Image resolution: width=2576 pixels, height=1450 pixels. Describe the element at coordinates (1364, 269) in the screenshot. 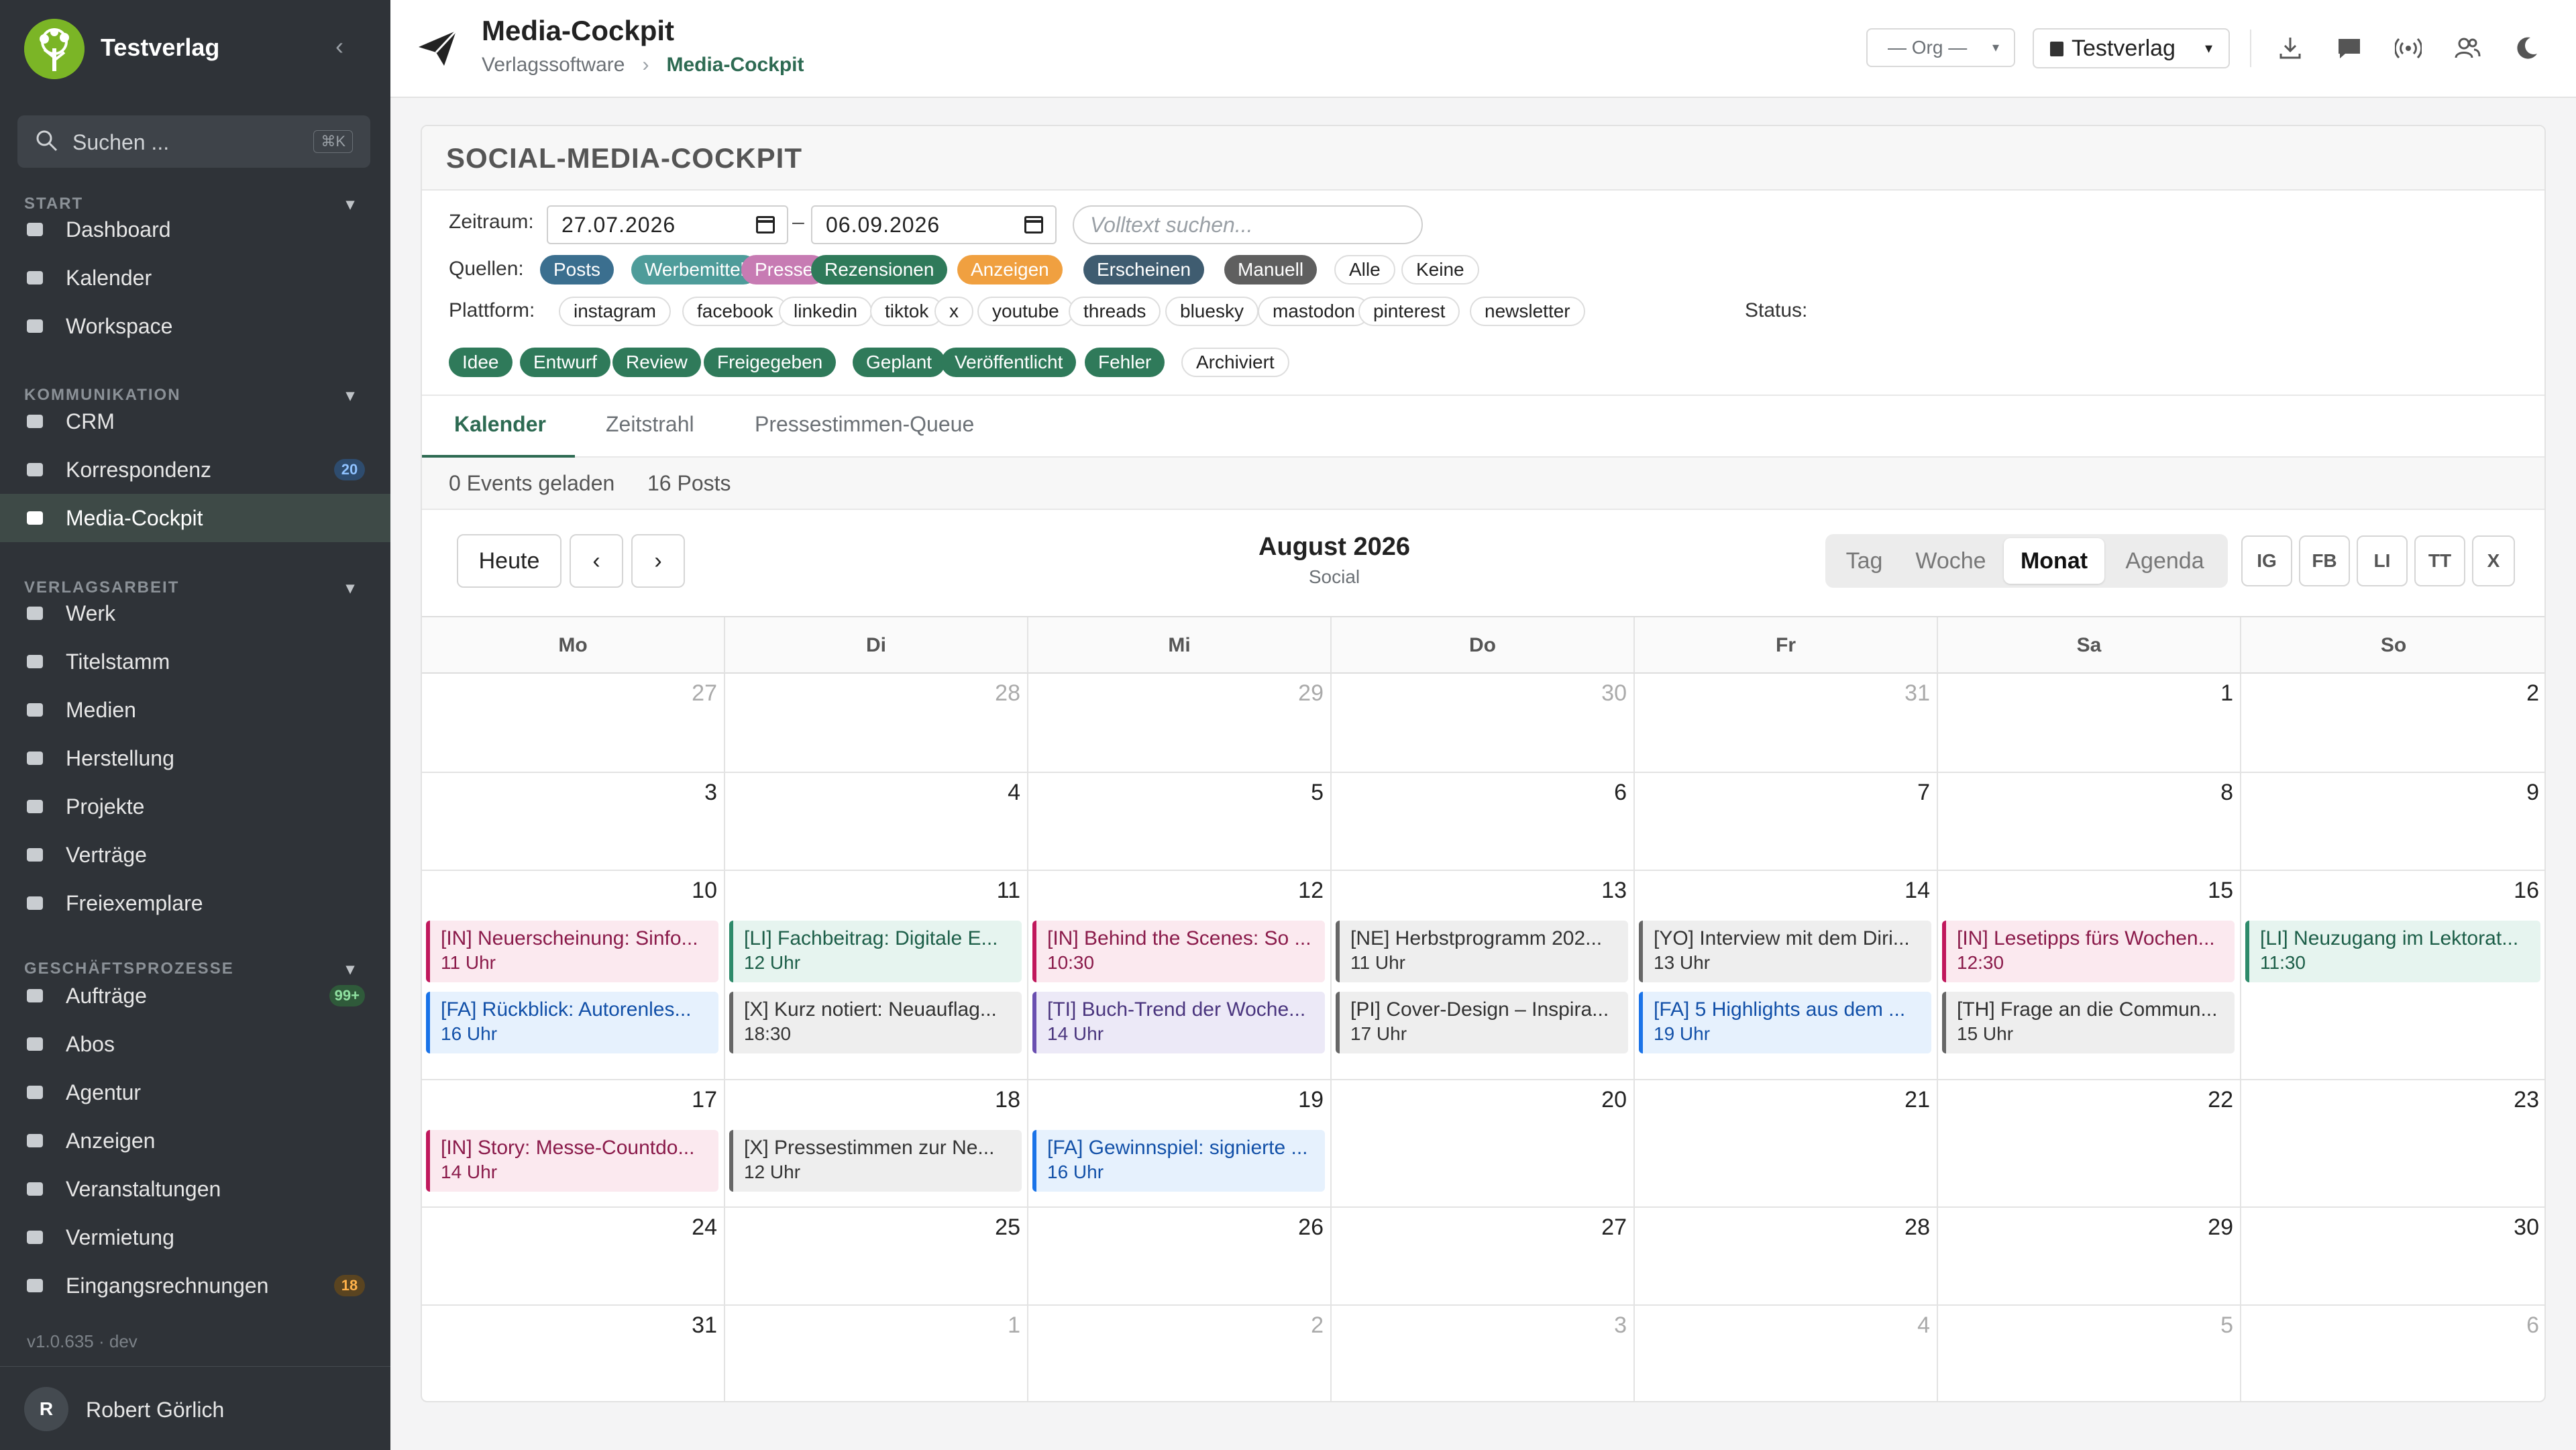

I see `quellen-all-chip: Alle` at that location.